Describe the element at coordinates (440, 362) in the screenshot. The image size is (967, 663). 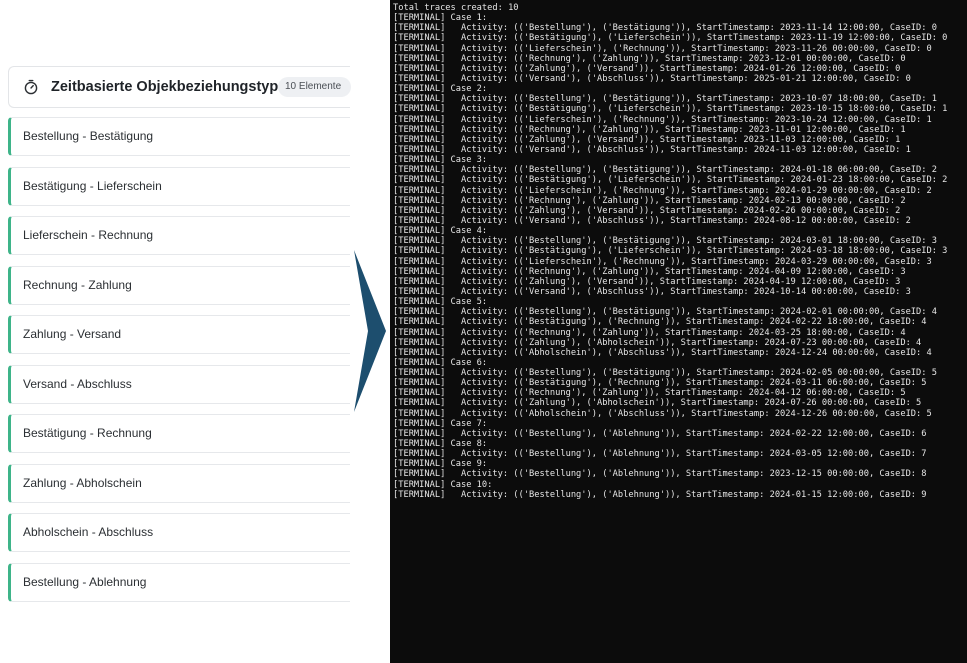
I see `terminal-line: [TERMINAL] Case 6:` at that location.